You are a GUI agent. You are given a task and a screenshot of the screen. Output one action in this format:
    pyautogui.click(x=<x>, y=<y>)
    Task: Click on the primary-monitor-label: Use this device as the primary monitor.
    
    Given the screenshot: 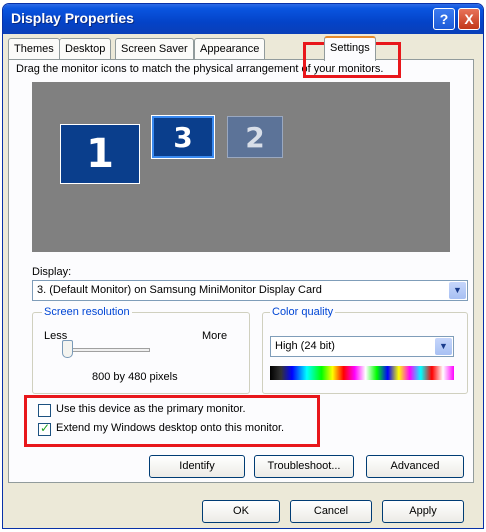 What is the action you would take?
    pyautogui.click(x=151, y=409)
    